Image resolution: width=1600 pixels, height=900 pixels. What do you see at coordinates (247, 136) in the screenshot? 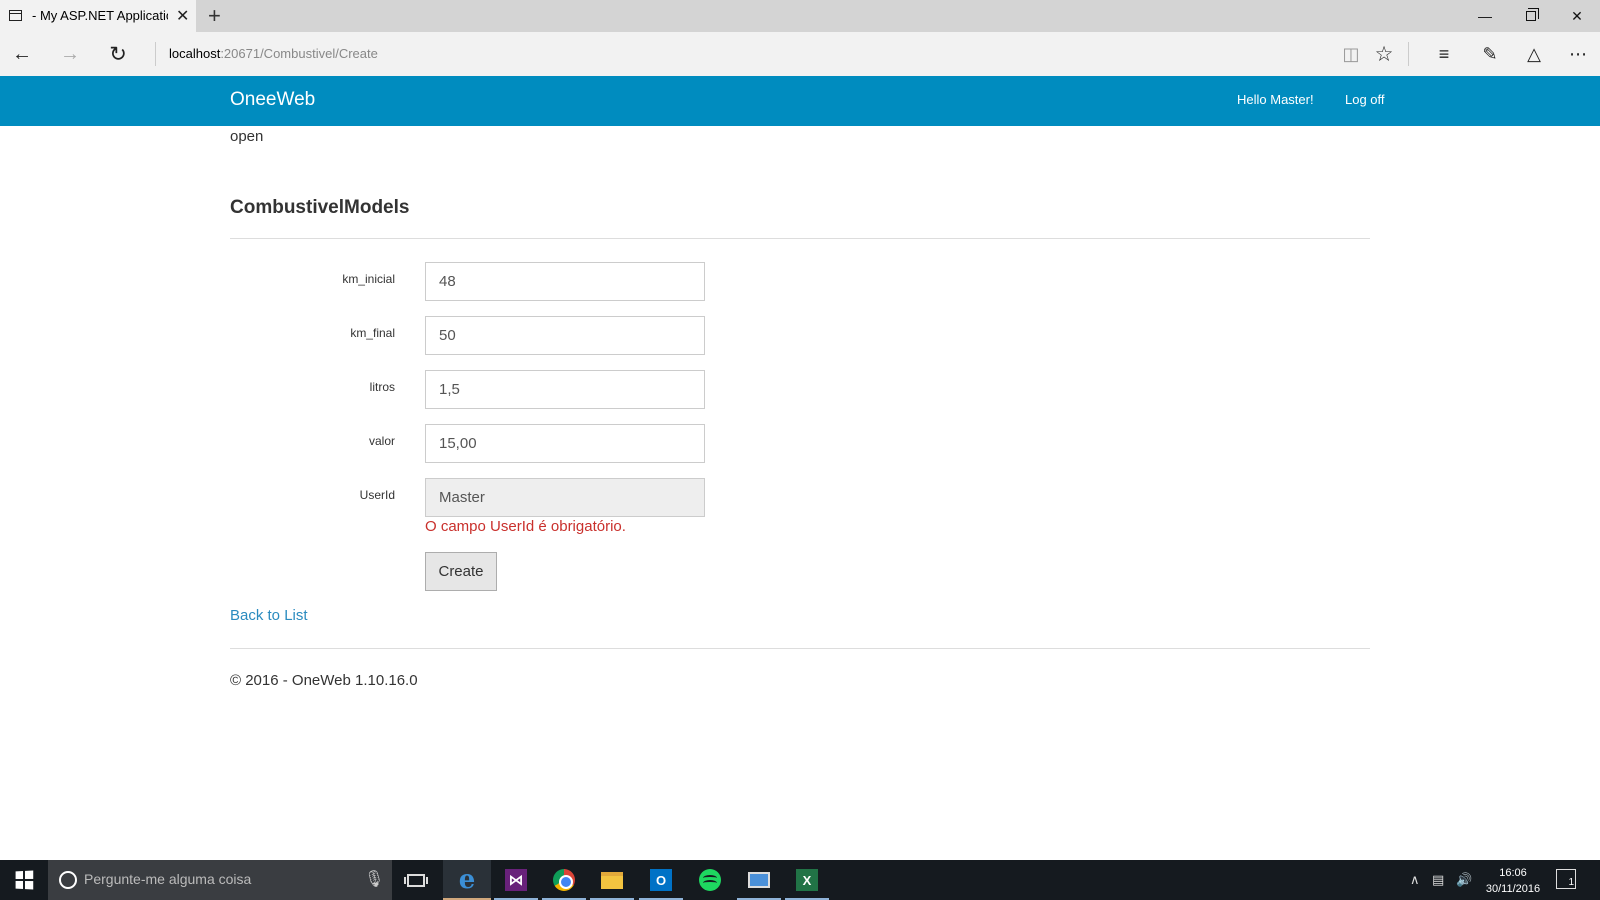
I see `status-text: open` at bounding box center [247, 136].